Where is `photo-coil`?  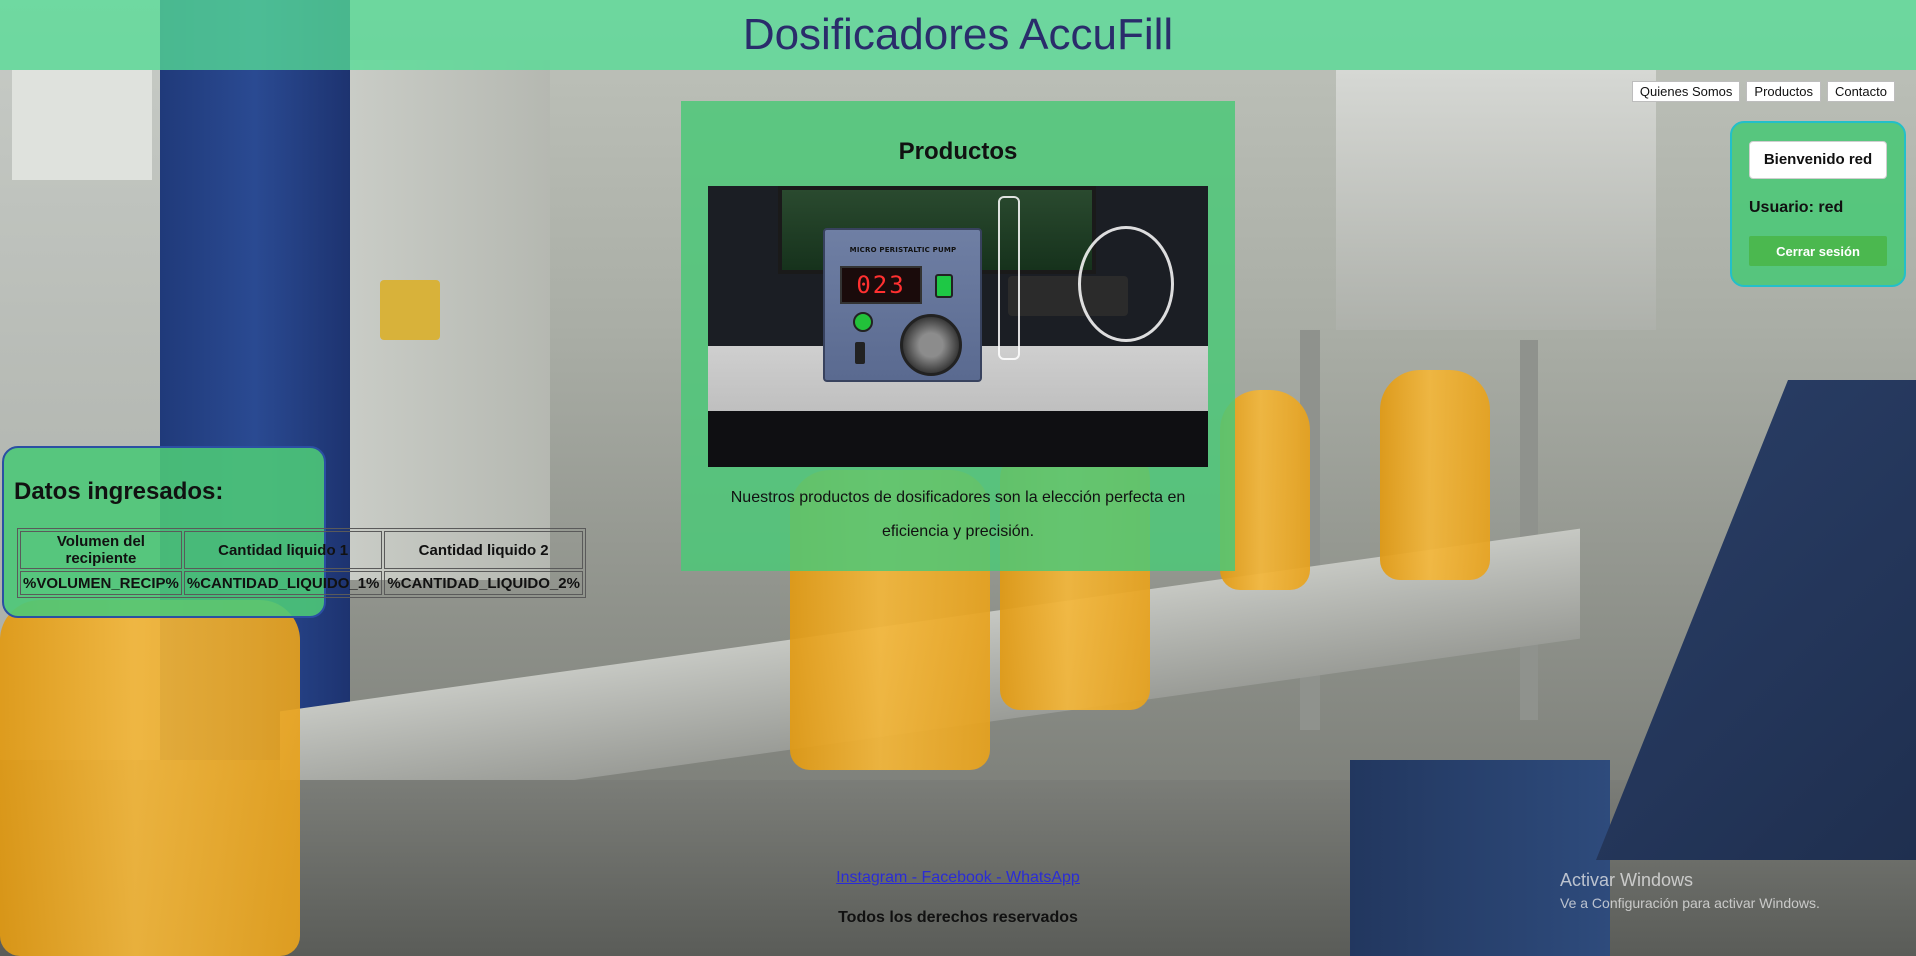 photo-coil is located at coordinates (1126, 284).